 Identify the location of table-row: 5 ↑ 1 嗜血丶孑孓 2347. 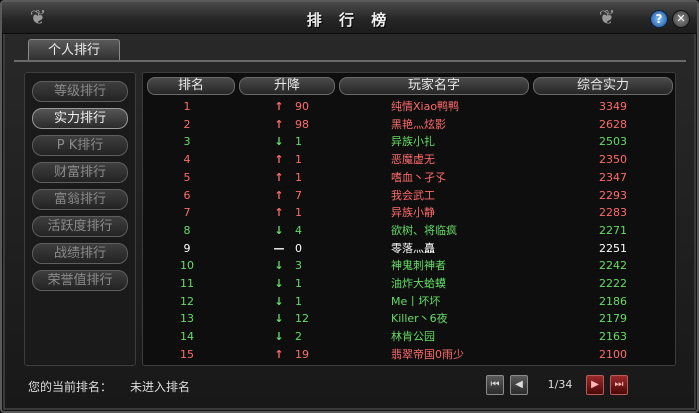
(409, 178).